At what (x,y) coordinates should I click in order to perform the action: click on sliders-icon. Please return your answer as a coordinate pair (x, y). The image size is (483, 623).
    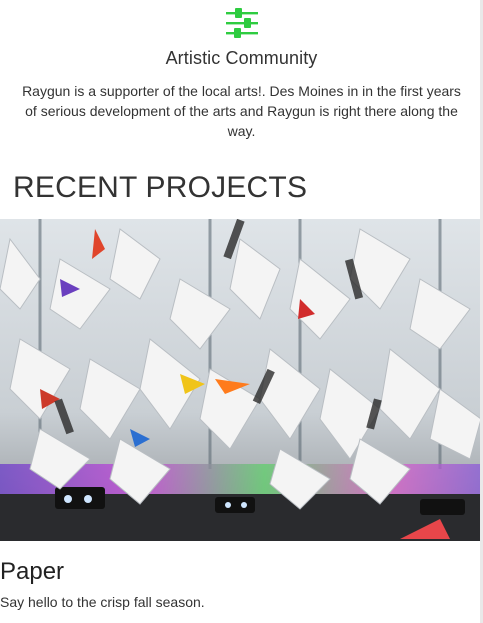
    Looking at the image, I should click on (241, 23).